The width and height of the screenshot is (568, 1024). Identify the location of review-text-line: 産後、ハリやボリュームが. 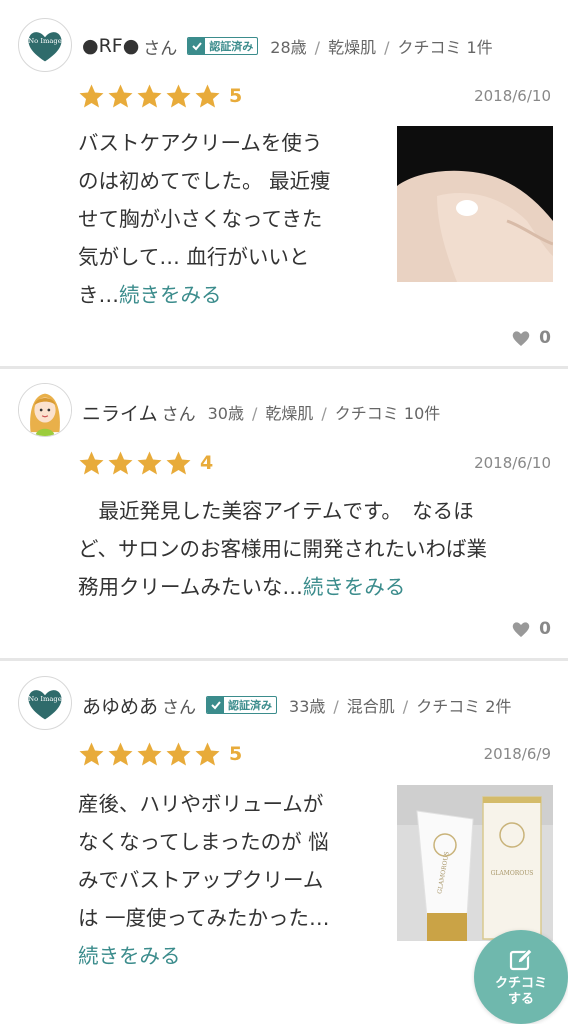
(201, 804).